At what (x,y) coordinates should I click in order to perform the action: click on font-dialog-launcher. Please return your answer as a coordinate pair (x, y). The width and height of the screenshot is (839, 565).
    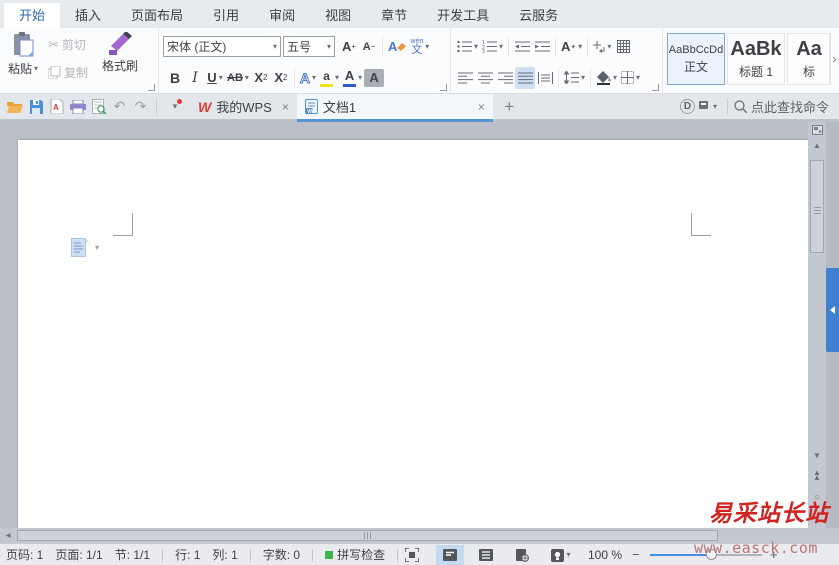
    Looking at the image, I should click on (443, 87).